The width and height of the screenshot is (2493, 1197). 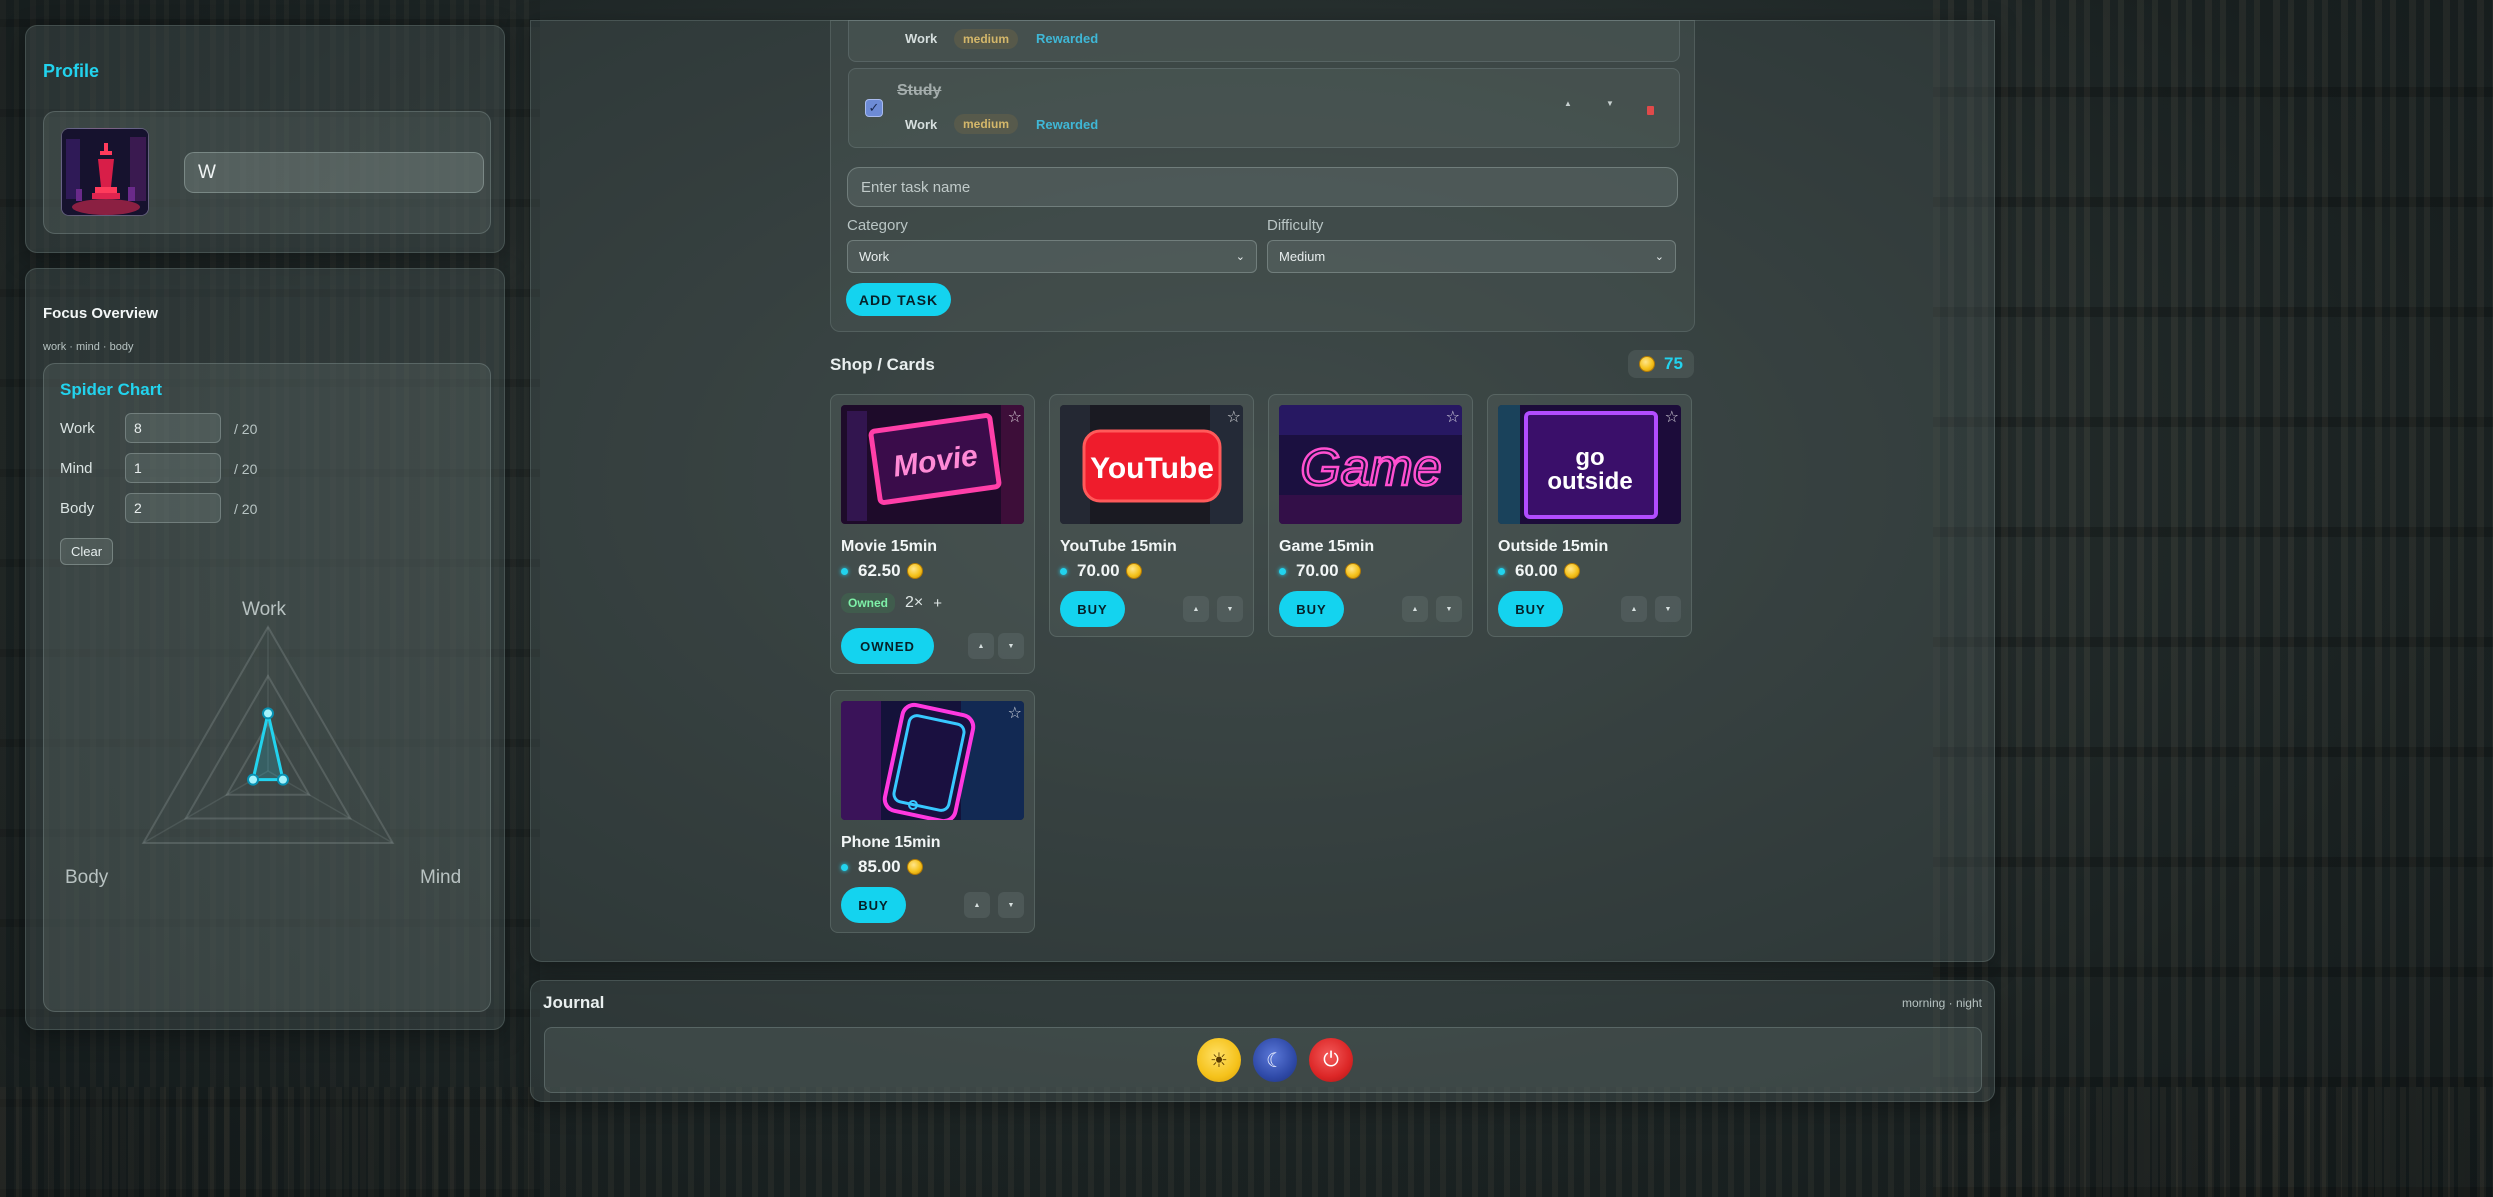 I want to click on shop-card-phone: ☆ Phone 15min 85.00 BUY ▲ ▼, so click(x=932, y=811).